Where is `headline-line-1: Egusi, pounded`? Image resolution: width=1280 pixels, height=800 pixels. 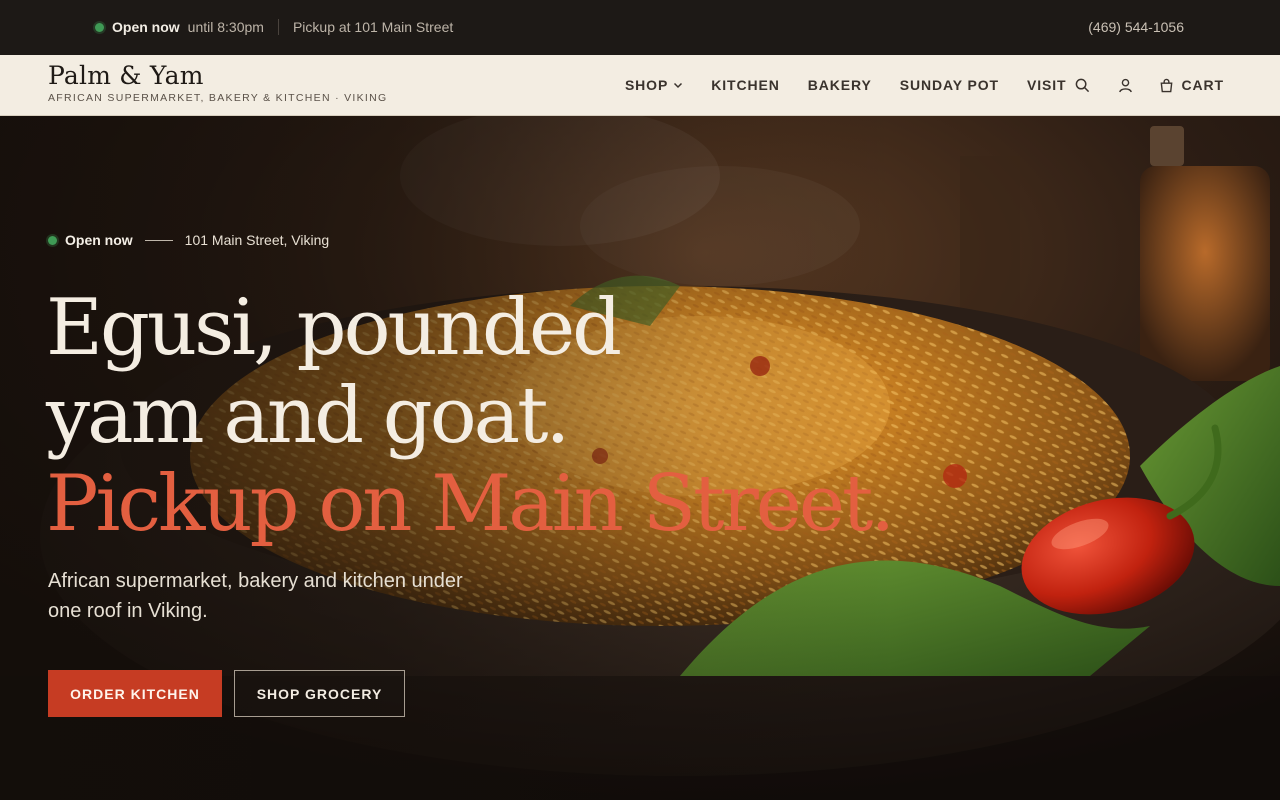 headline-line-1: Egusi, pounded is located at coordinates (334, 328).